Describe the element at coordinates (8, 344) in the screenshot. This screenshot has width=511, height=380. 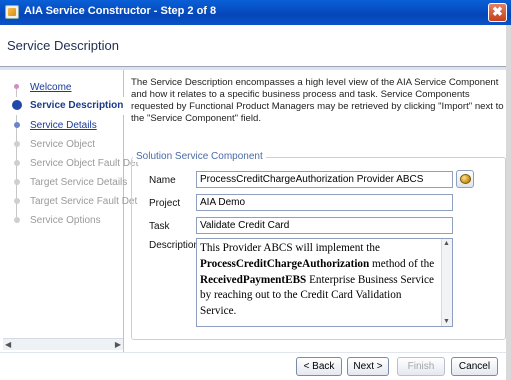
I see `scroll-left-icon: ◀` at that location.